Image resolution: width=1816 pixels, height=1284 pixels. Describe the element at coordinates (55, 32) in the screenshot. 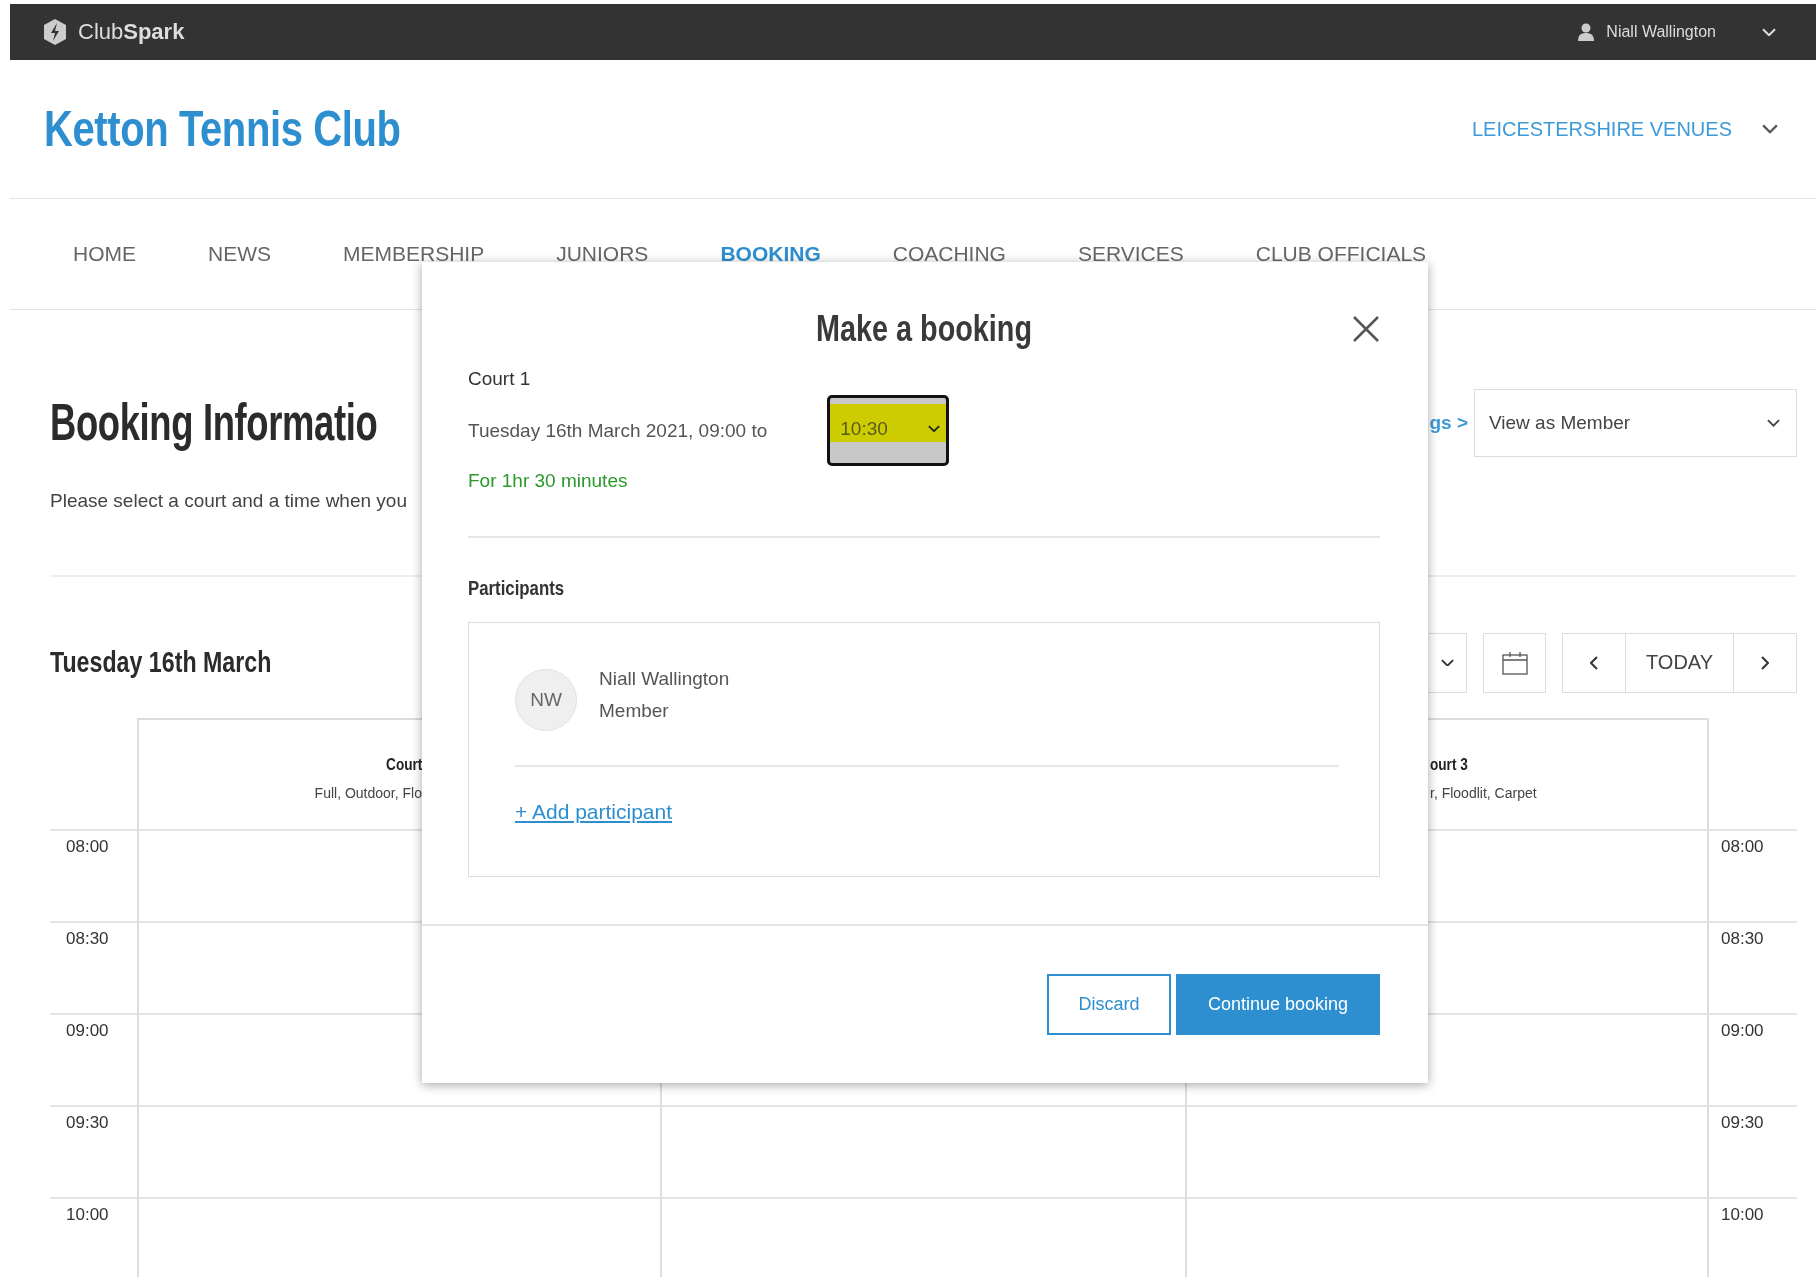

I see `logo-icon` at that location.